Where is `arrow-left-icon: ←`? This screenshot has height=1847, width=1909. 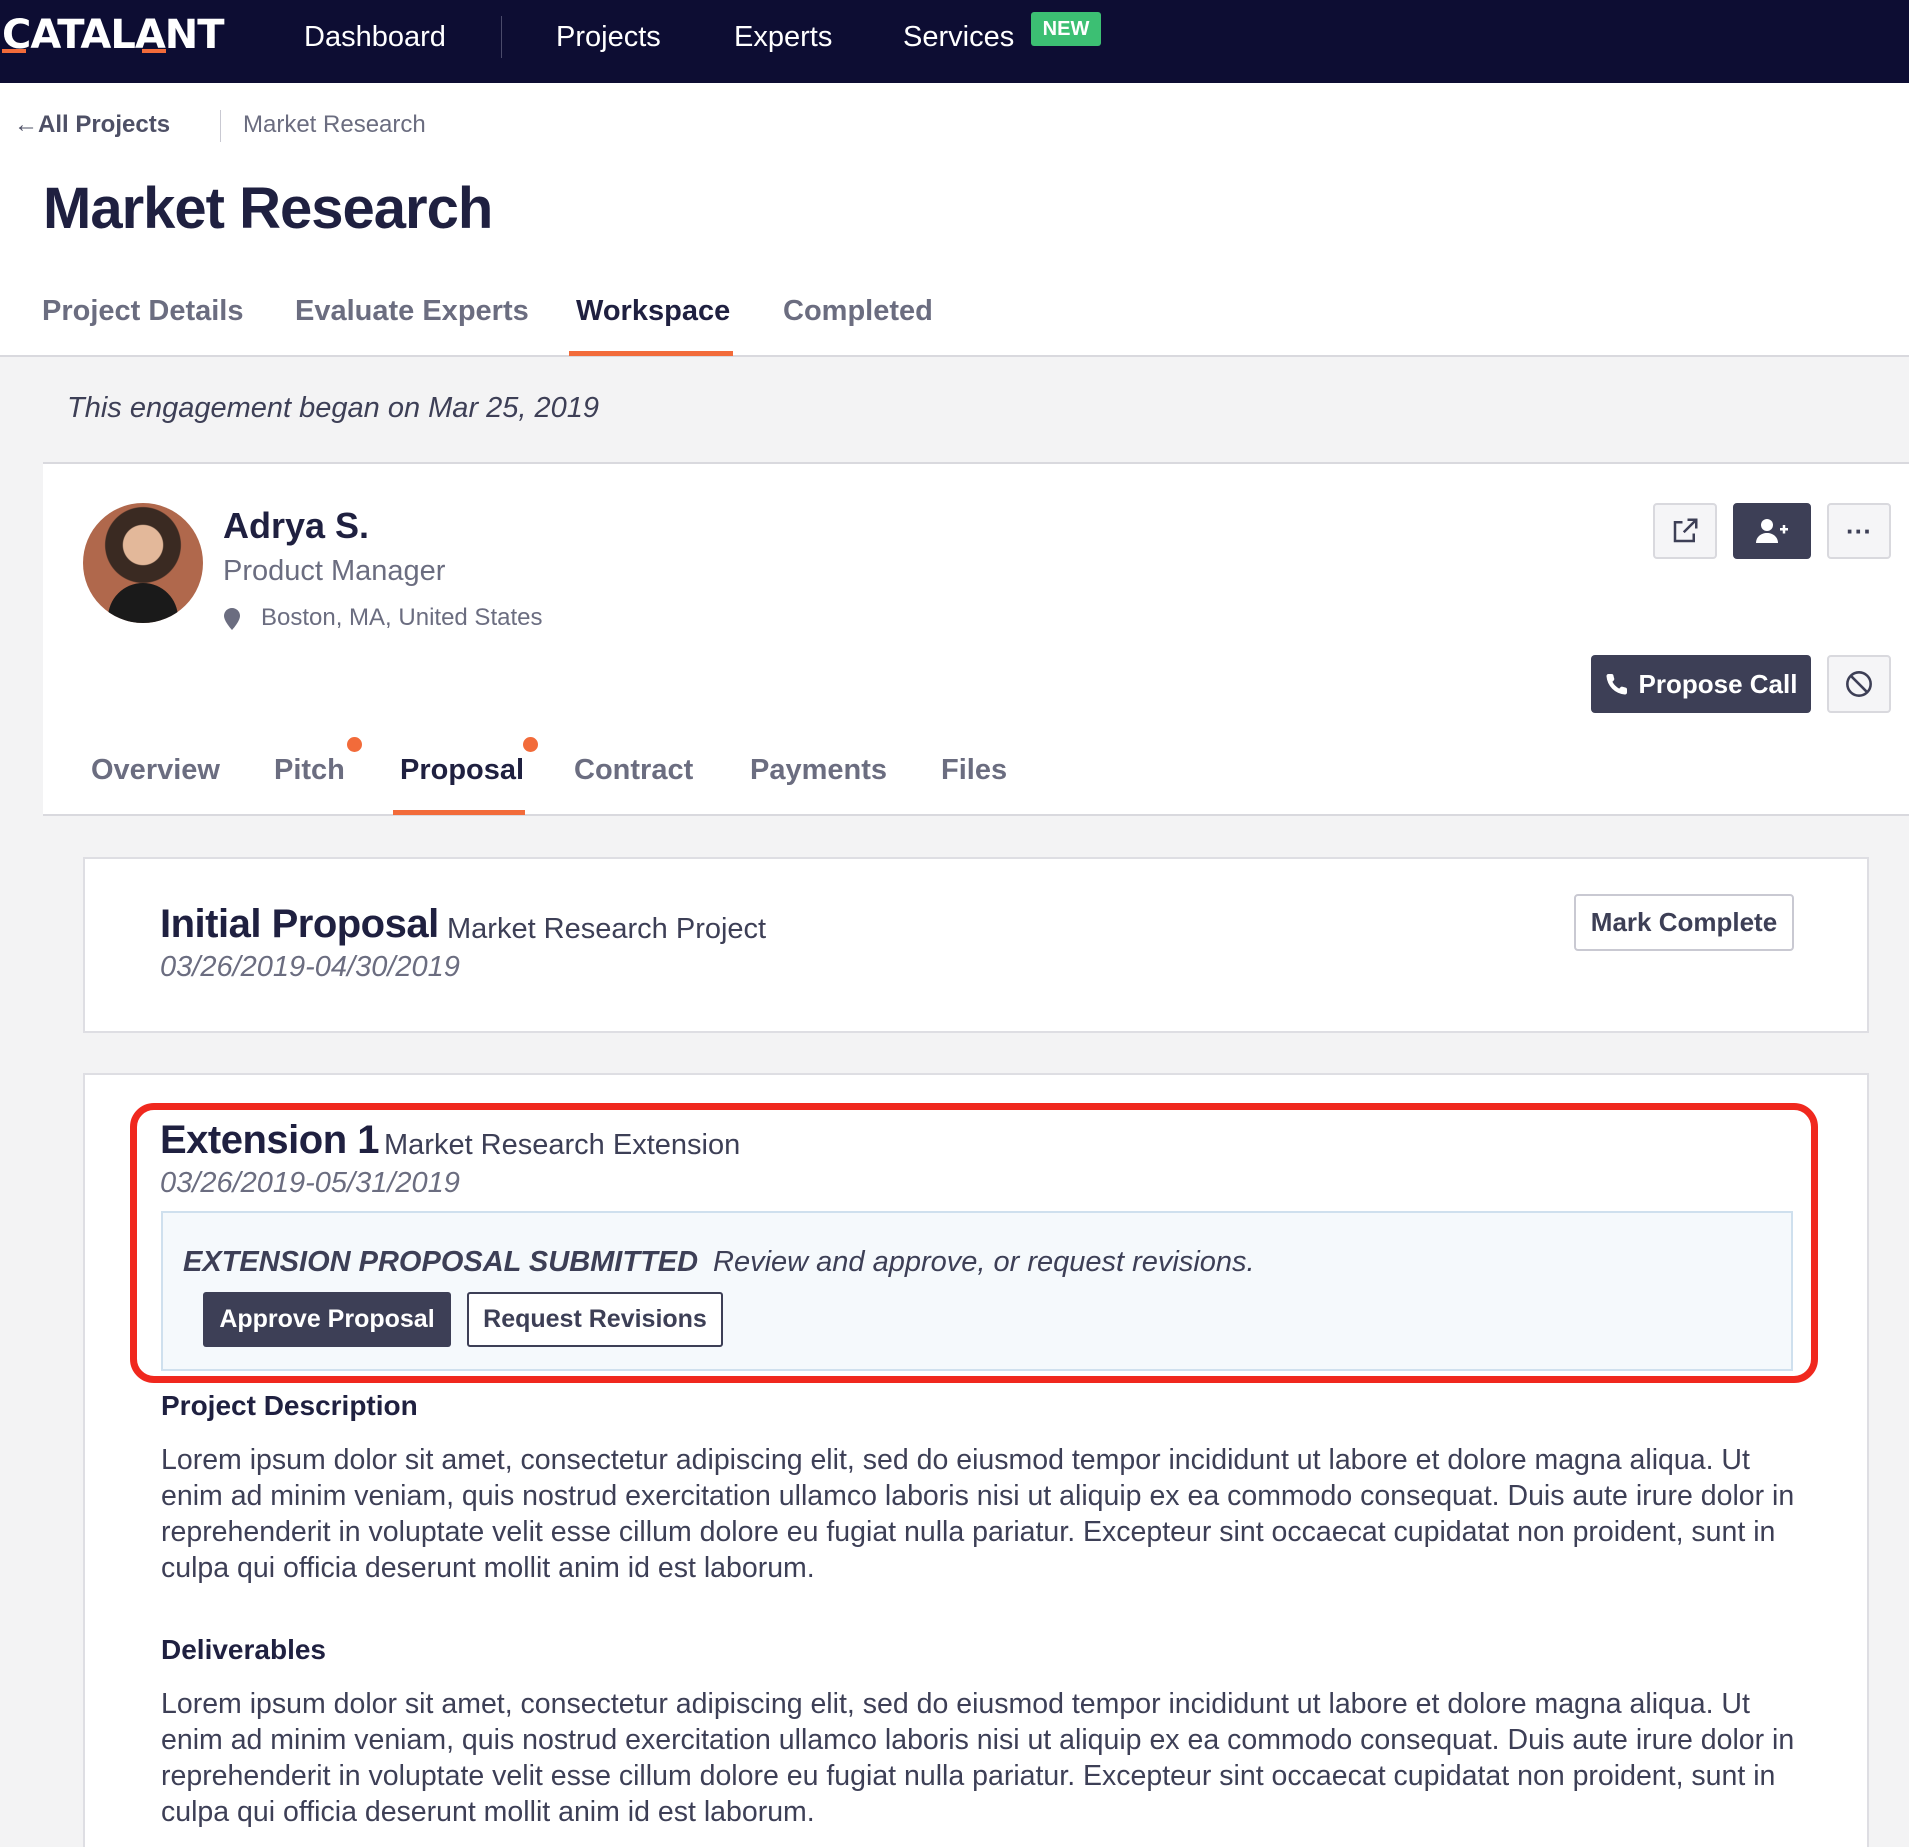
arrow-left-icon: ← is located at coordinates (26, 124).